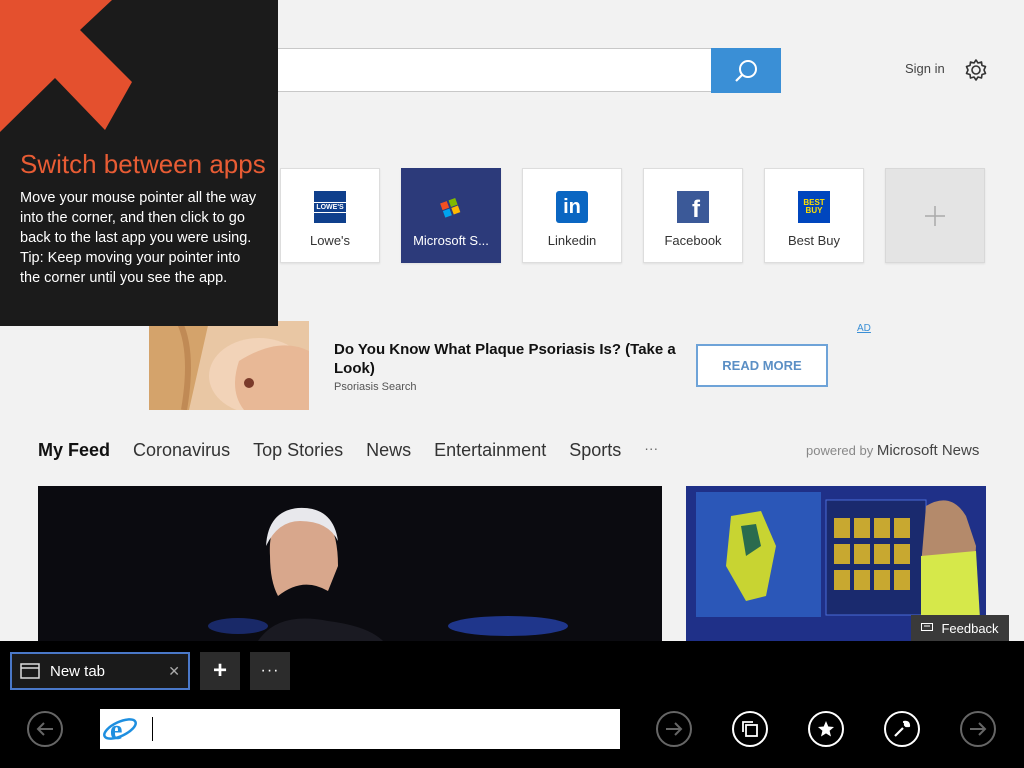  What do you see at coordinates (330, 207) in the screenshot?
I see `lowes-logo-icon: LOWE'S` at bounding box center [330, 207].